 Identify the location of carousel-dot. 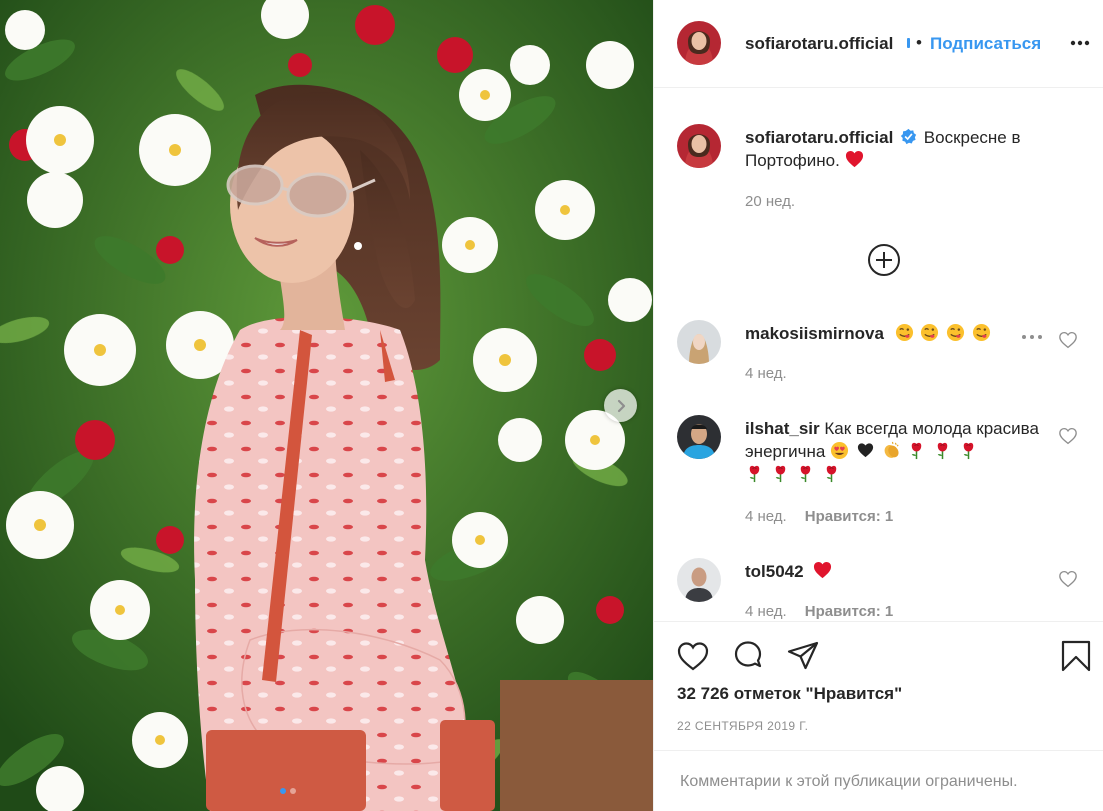
(293, 791).